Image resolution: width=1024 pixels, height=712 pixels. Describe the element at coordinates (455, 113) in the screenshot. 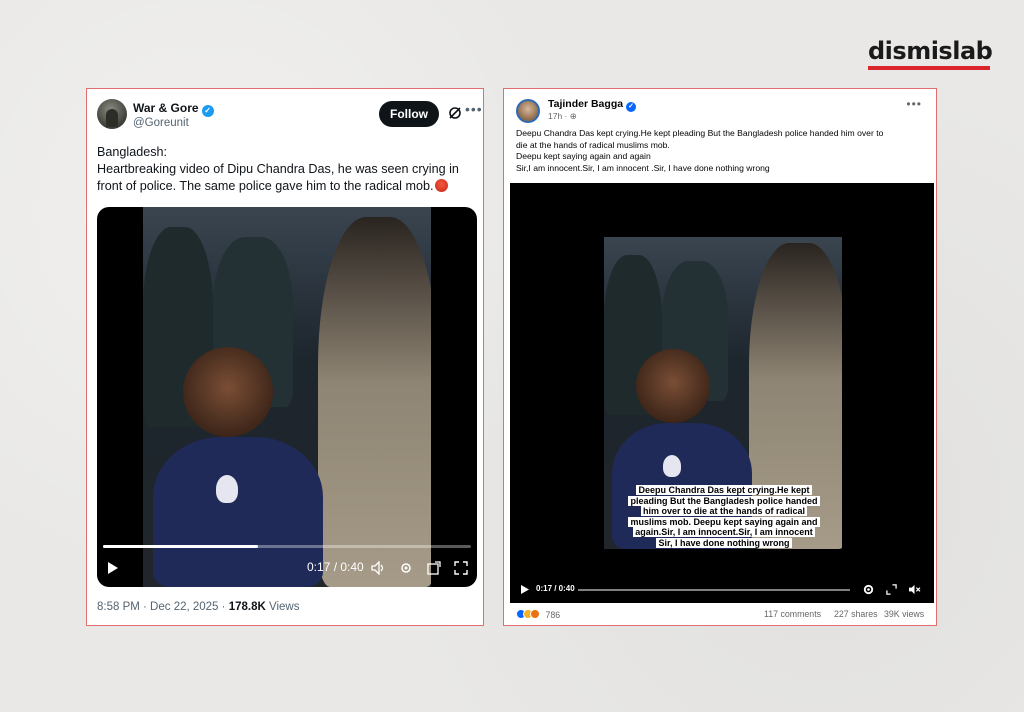

I see `grok-icon` at that location.